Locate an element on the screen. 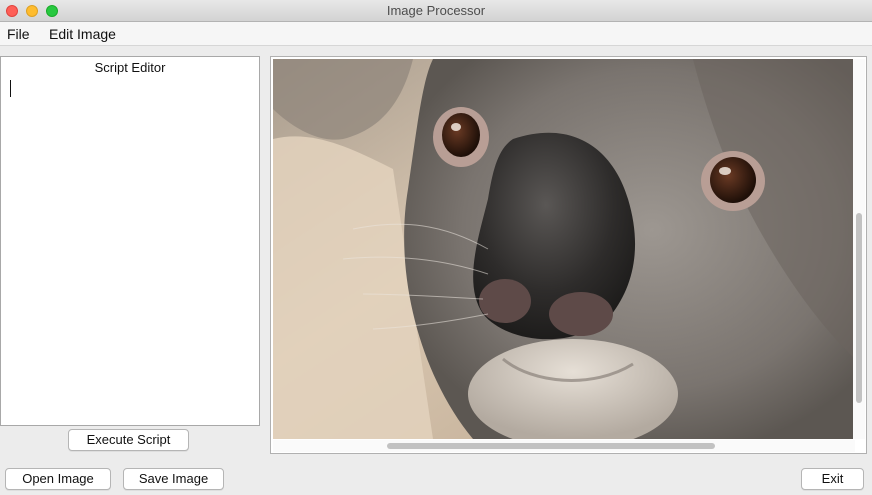 Image resolution: width=872 pixels, height=495 pixels. horizontal-scrollbar is located at coordinates (564, 446).